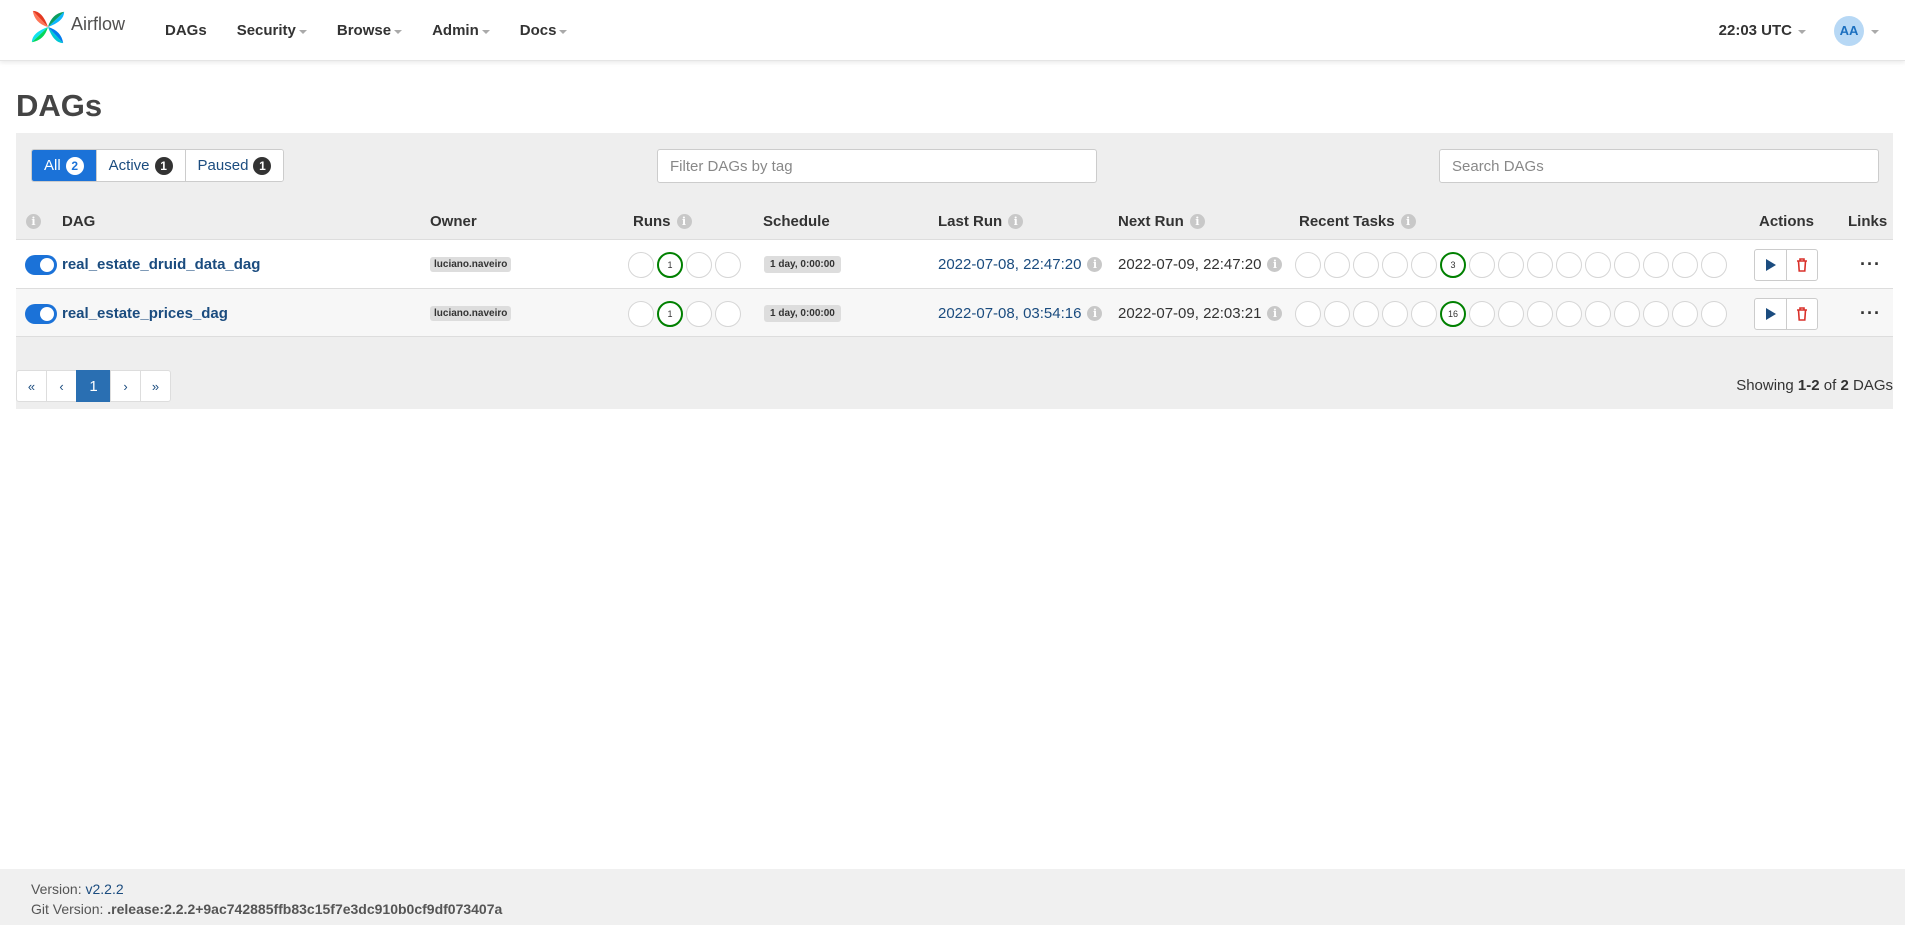 The image size is (1905, 925). Describe the element at coordinates (31, 386) in the screenshot. I see `first-page-button: «` at that location.